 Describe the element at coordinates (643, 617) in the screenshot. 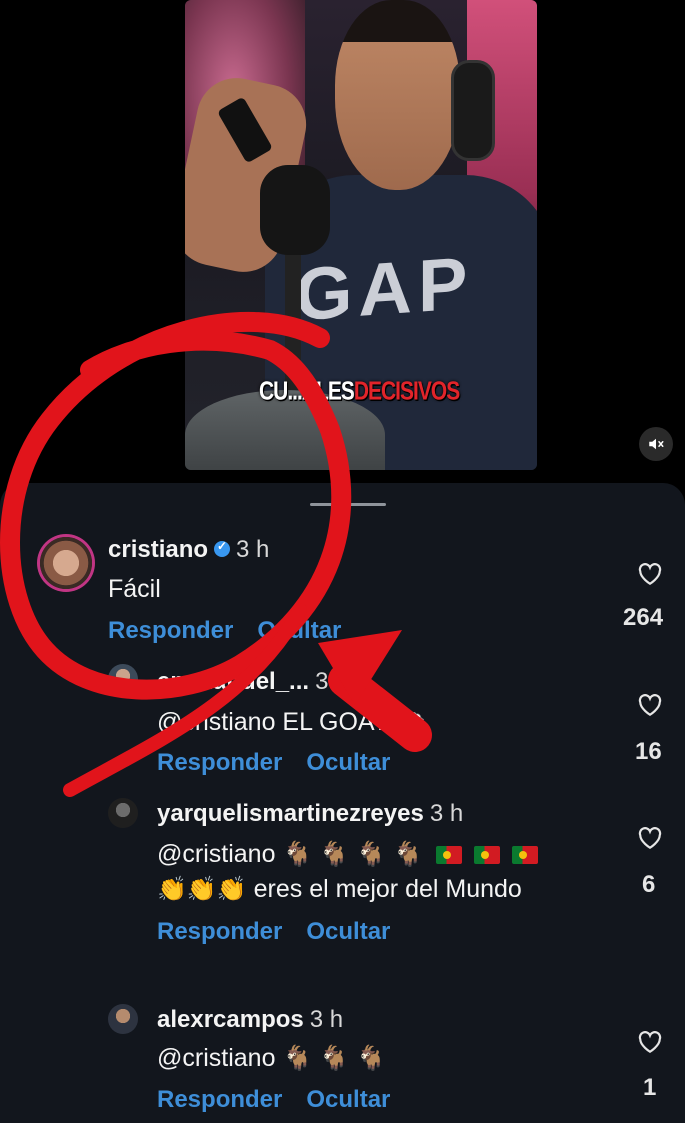

I see `like-count: 264` at that location.